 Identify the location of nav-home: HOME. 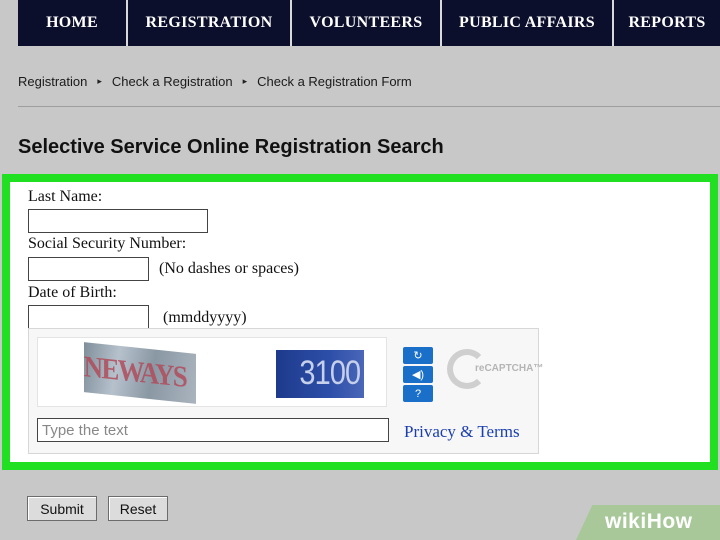
(73, 23).